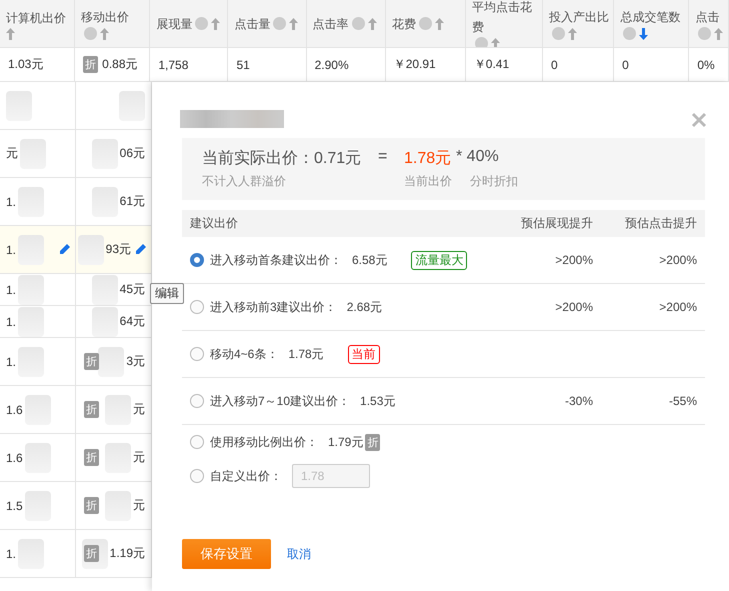 The width and height of the screenshot is (729, 591). I want to click on column-header: 点击率, so click(330, 24).